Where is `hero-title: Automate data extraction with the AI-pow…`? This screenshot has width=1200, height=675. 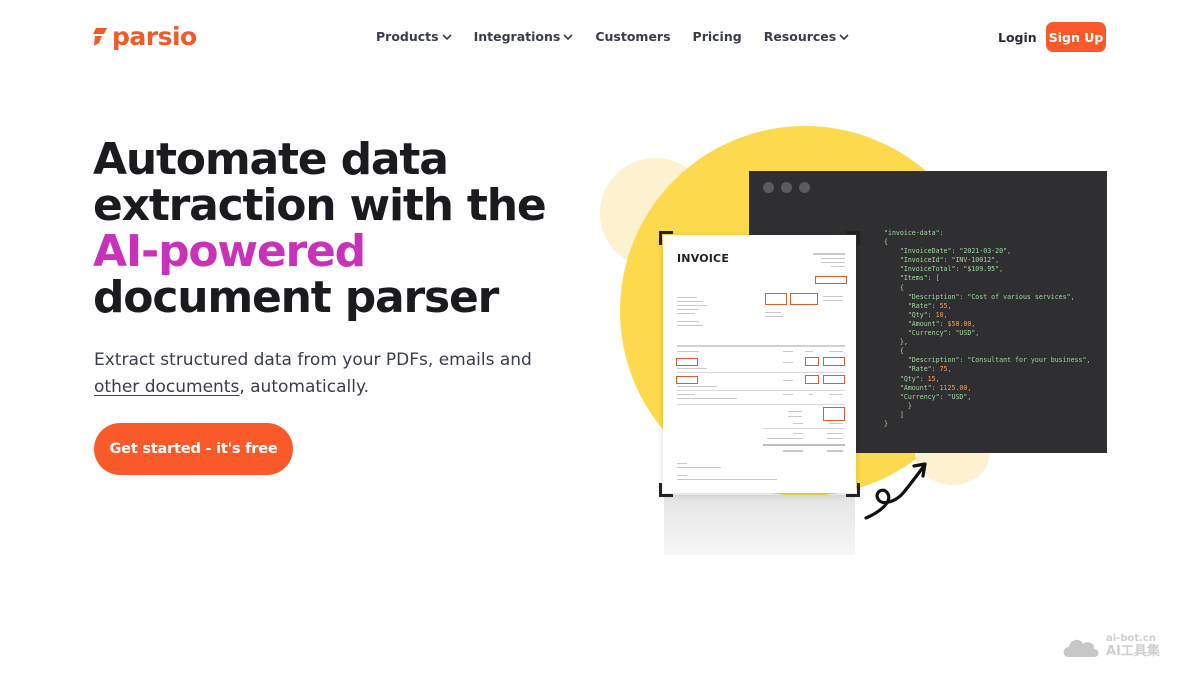
hero-title: Automate data extraction with the AI-pow… is located at coordinates (343, 229).